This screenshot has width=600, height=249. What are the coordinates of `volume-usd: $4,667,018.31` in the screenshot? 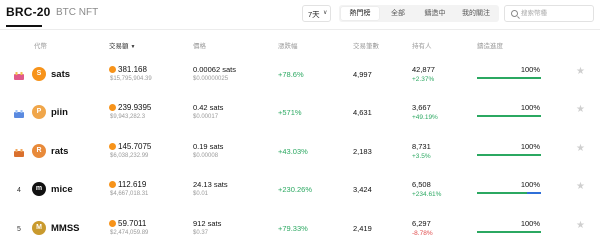 It's located at (129, 194).